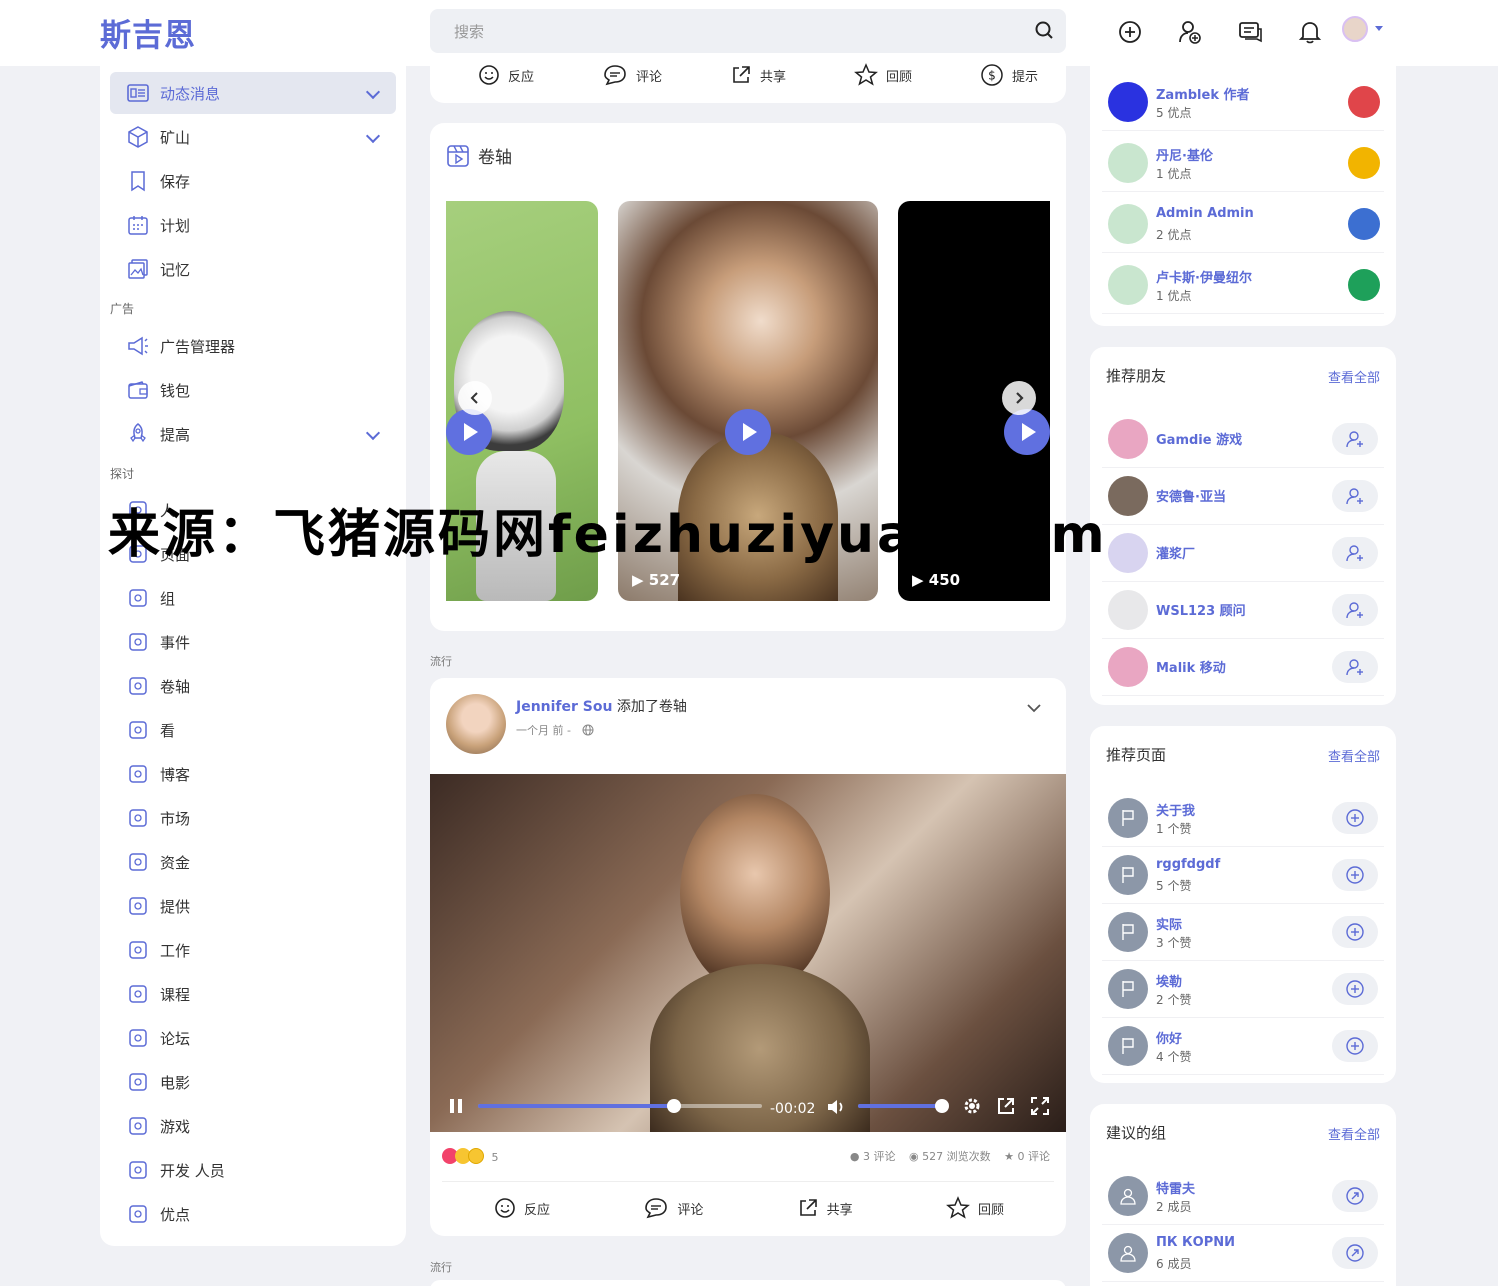 The image size is (1498, 1286). What do you see at coordinates (632, 75) in the screenshot?
I see `comment-button: 评论` at bounding box center [632, 75].